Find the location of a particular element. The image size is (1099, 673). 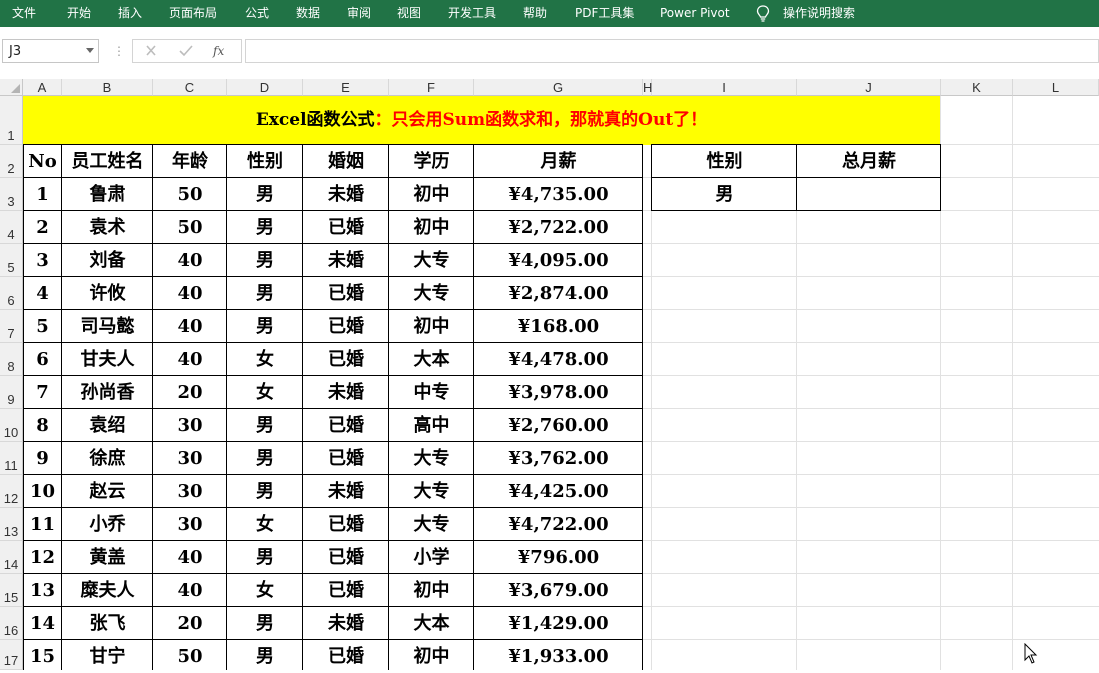

table-cell: ¥3,762.00 is located at coordinates (558, 458).